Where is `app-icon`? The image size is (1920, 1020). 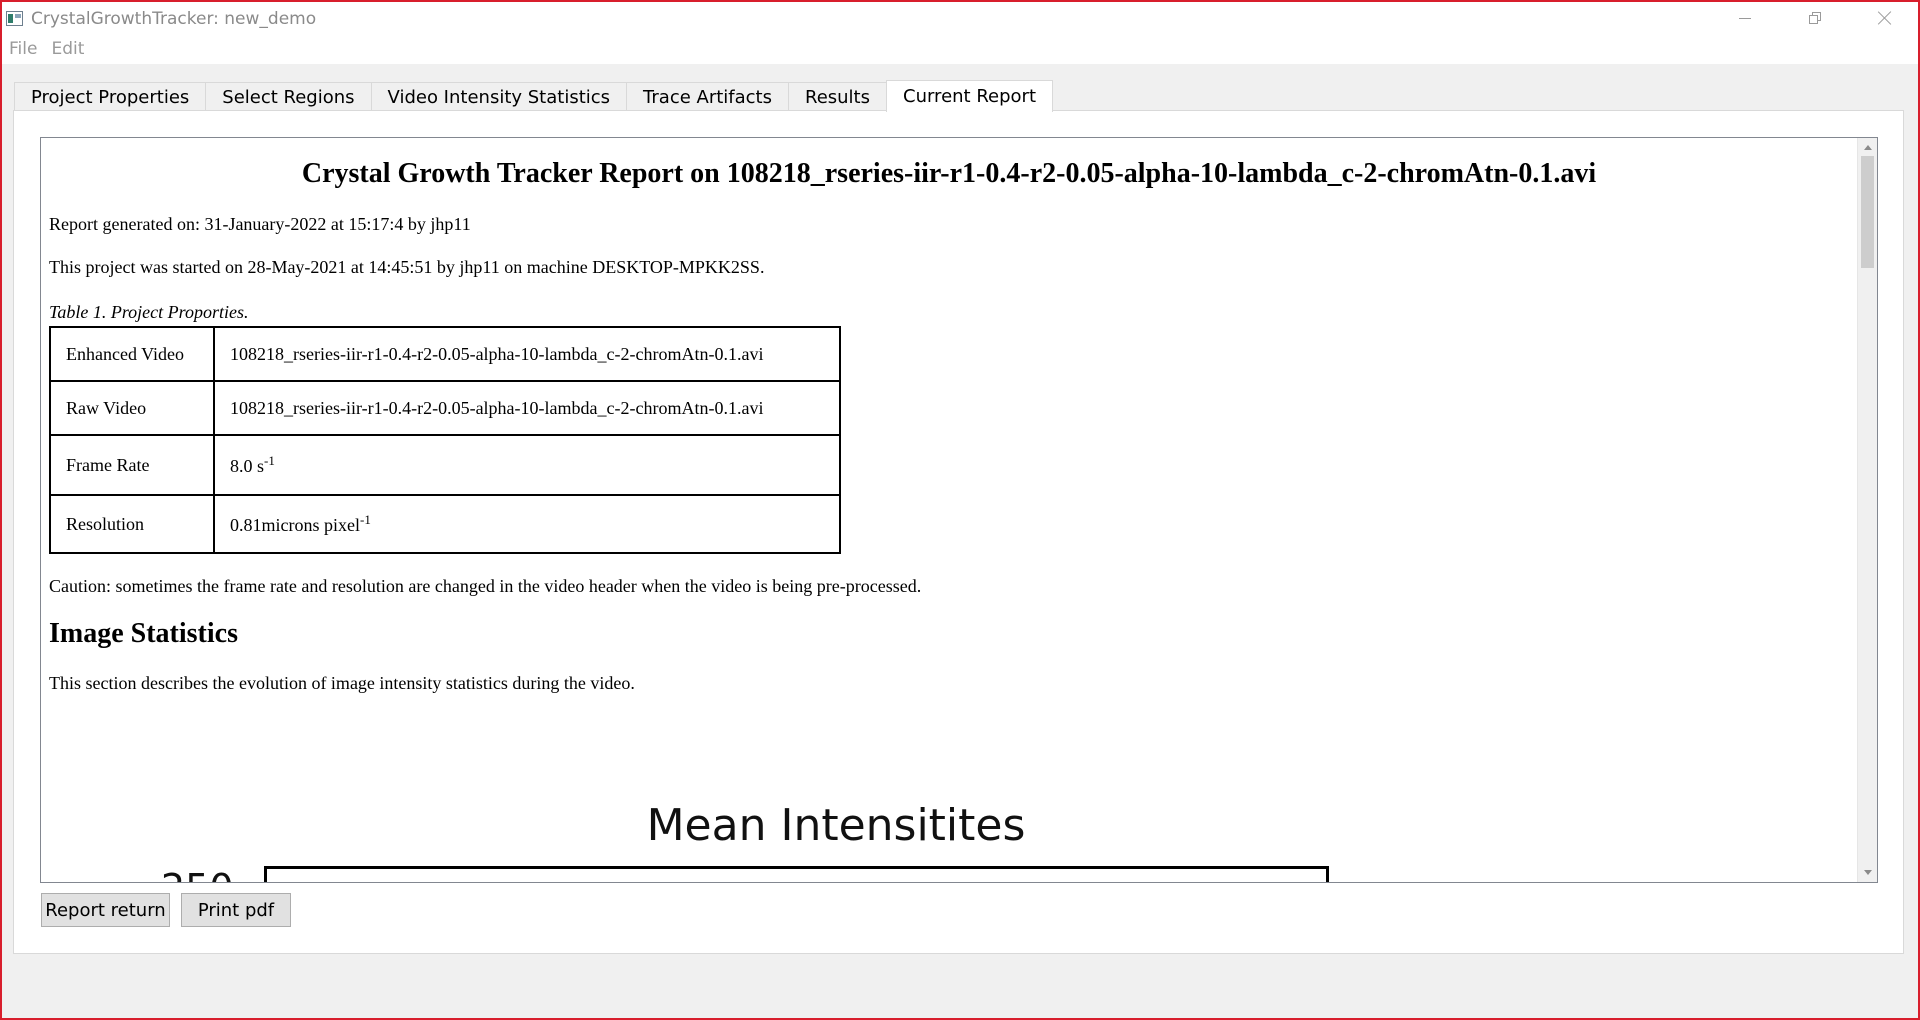 app-icon is located at coordinates (14, 18).